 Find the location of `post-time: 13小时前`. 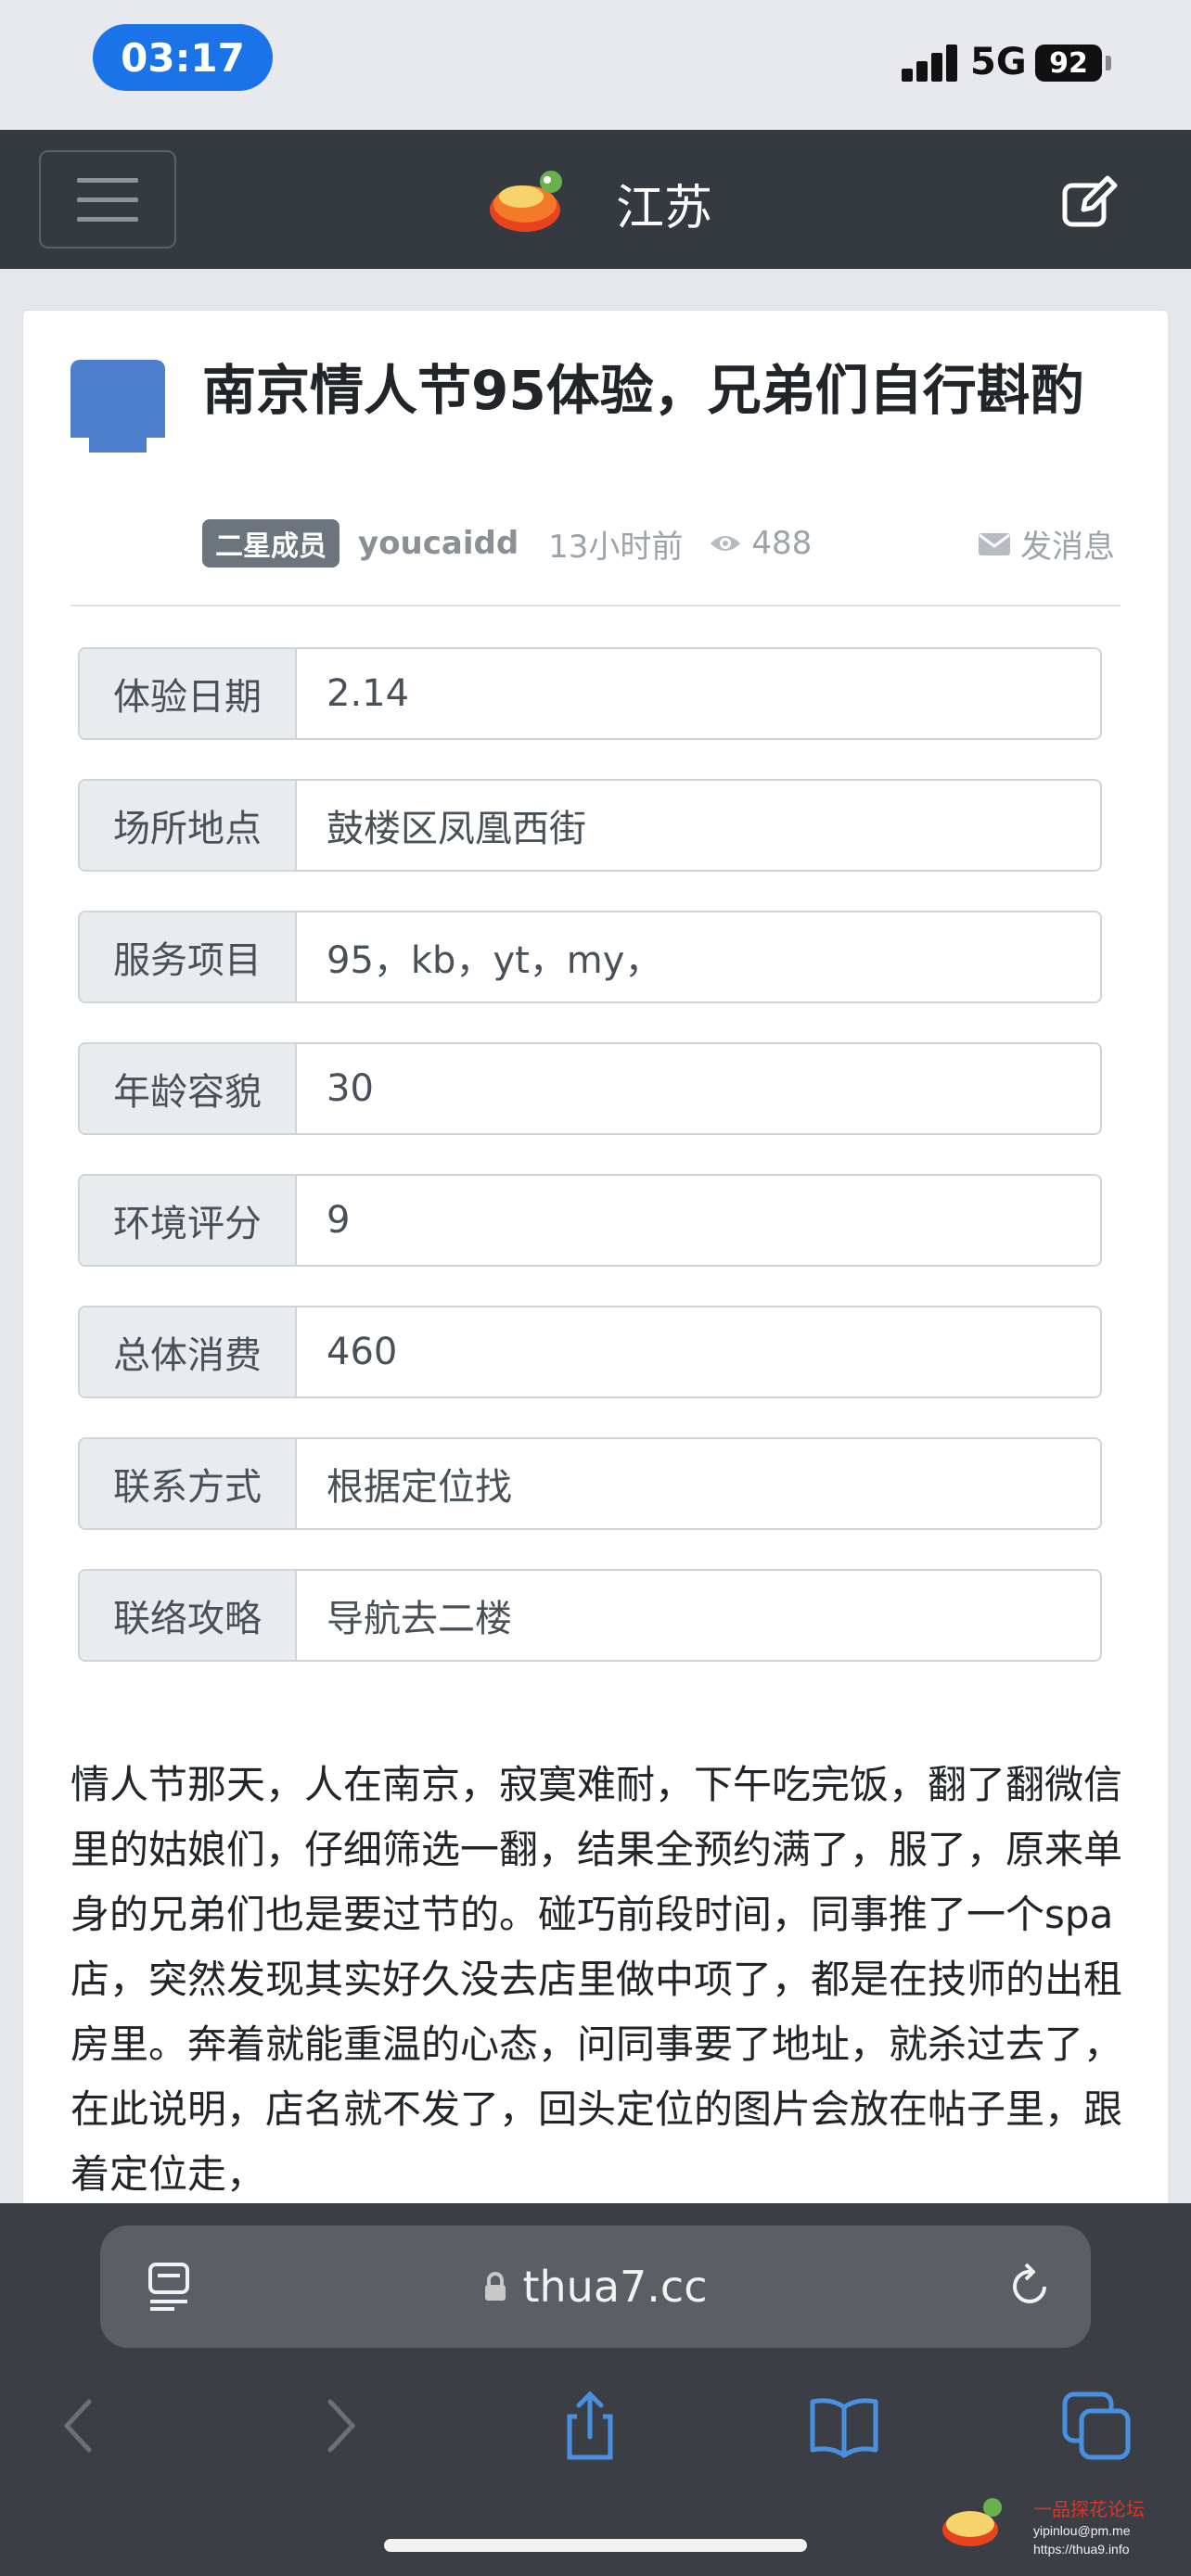

post-time: 13小时前 is located at coordinates (616, 547).